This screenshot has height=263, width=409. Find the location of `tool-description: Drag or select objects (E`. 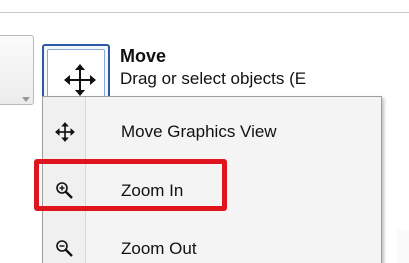

tool-description: Drag or select objects (E is located at coordinates (213, 78).